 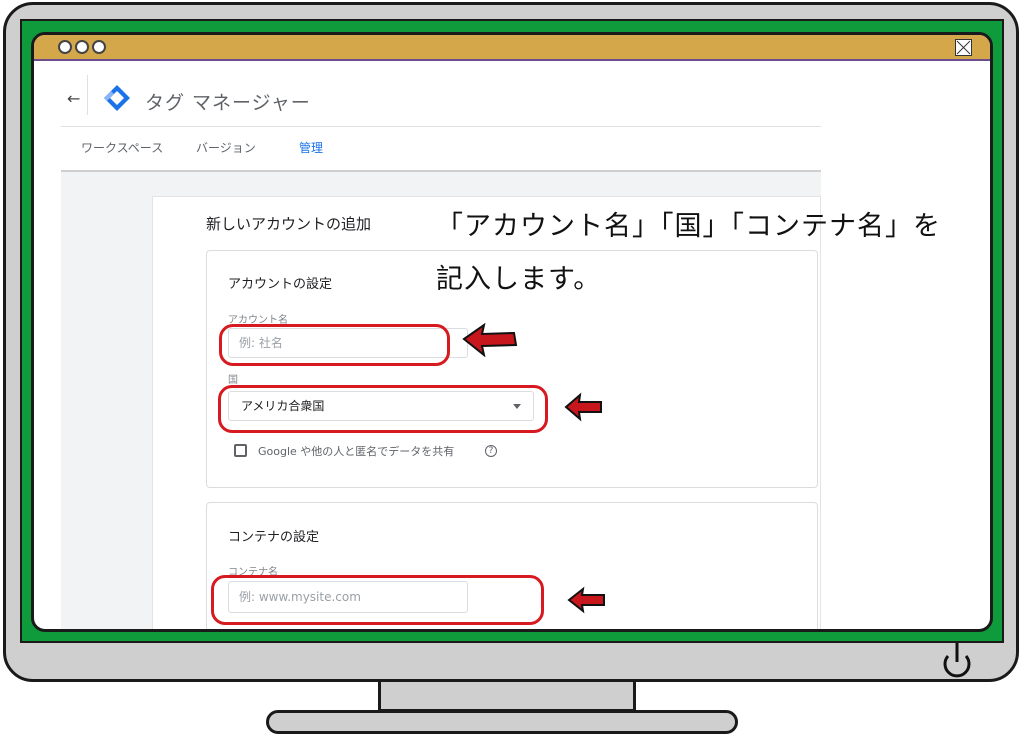 What do you see at coordinates (228, 103) in the screenshot?
I see `app-title: タグ マネージャー` at bounding box center [228, 103].